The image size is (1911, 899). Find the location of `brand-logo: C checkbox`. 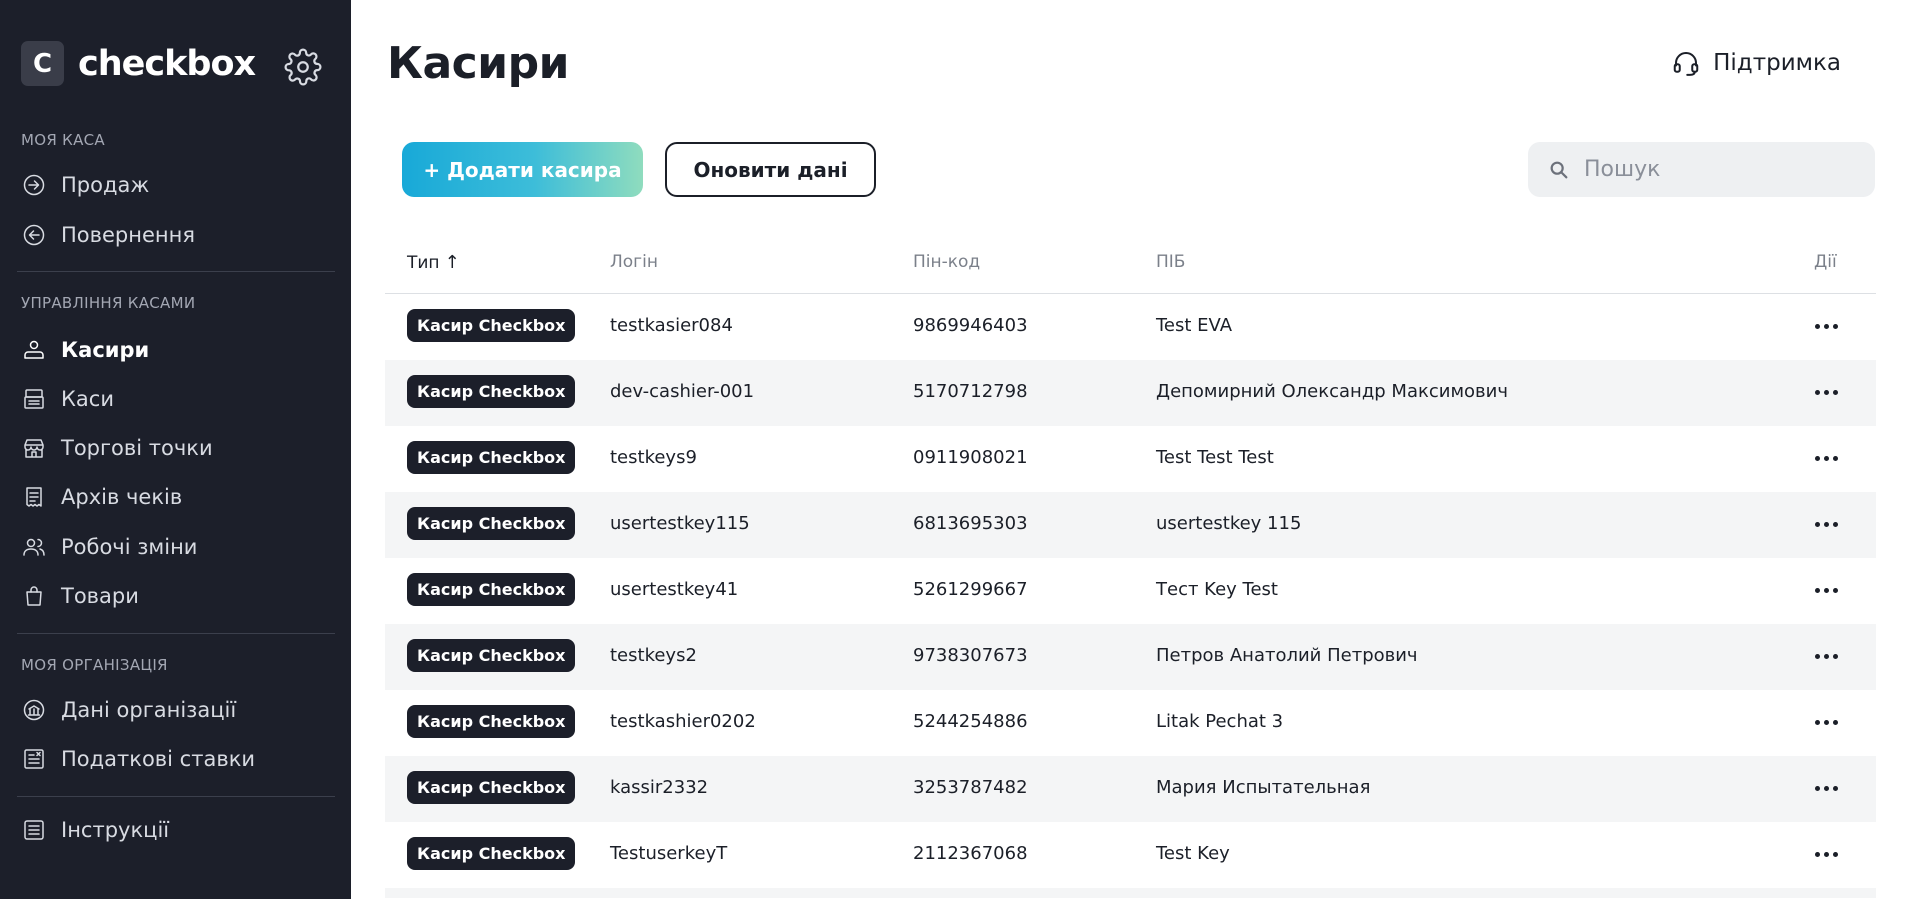

brand-logo: C checkbox is located at coordinates (138, 63).